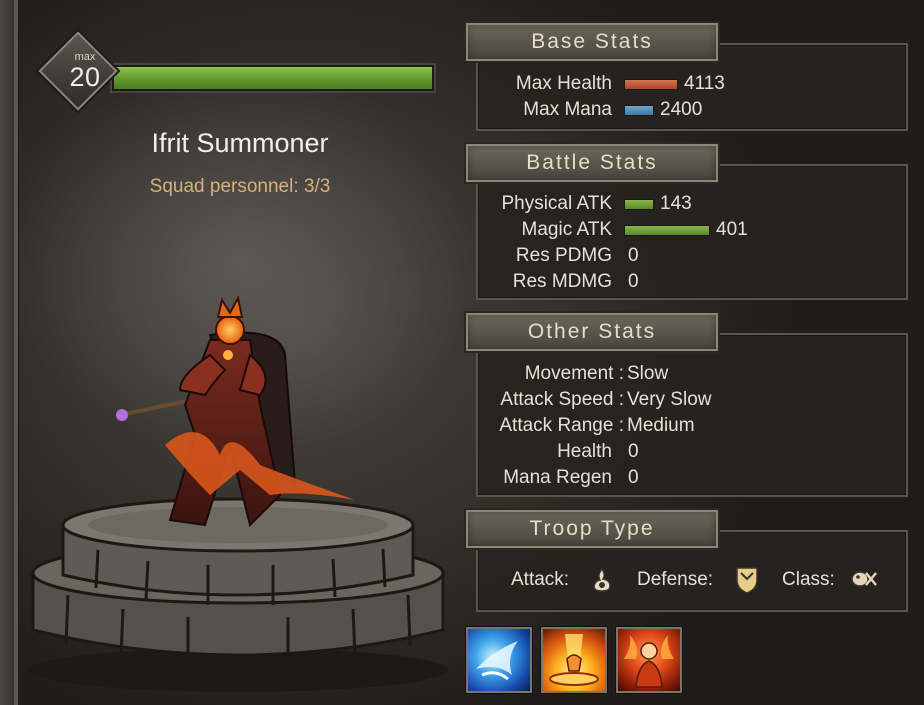 The width and height of the screenshot is (924, 705). Describe the element at coordinates (675, 579) in the screenshot. I see `defense-type-label: Defense:` at that location.